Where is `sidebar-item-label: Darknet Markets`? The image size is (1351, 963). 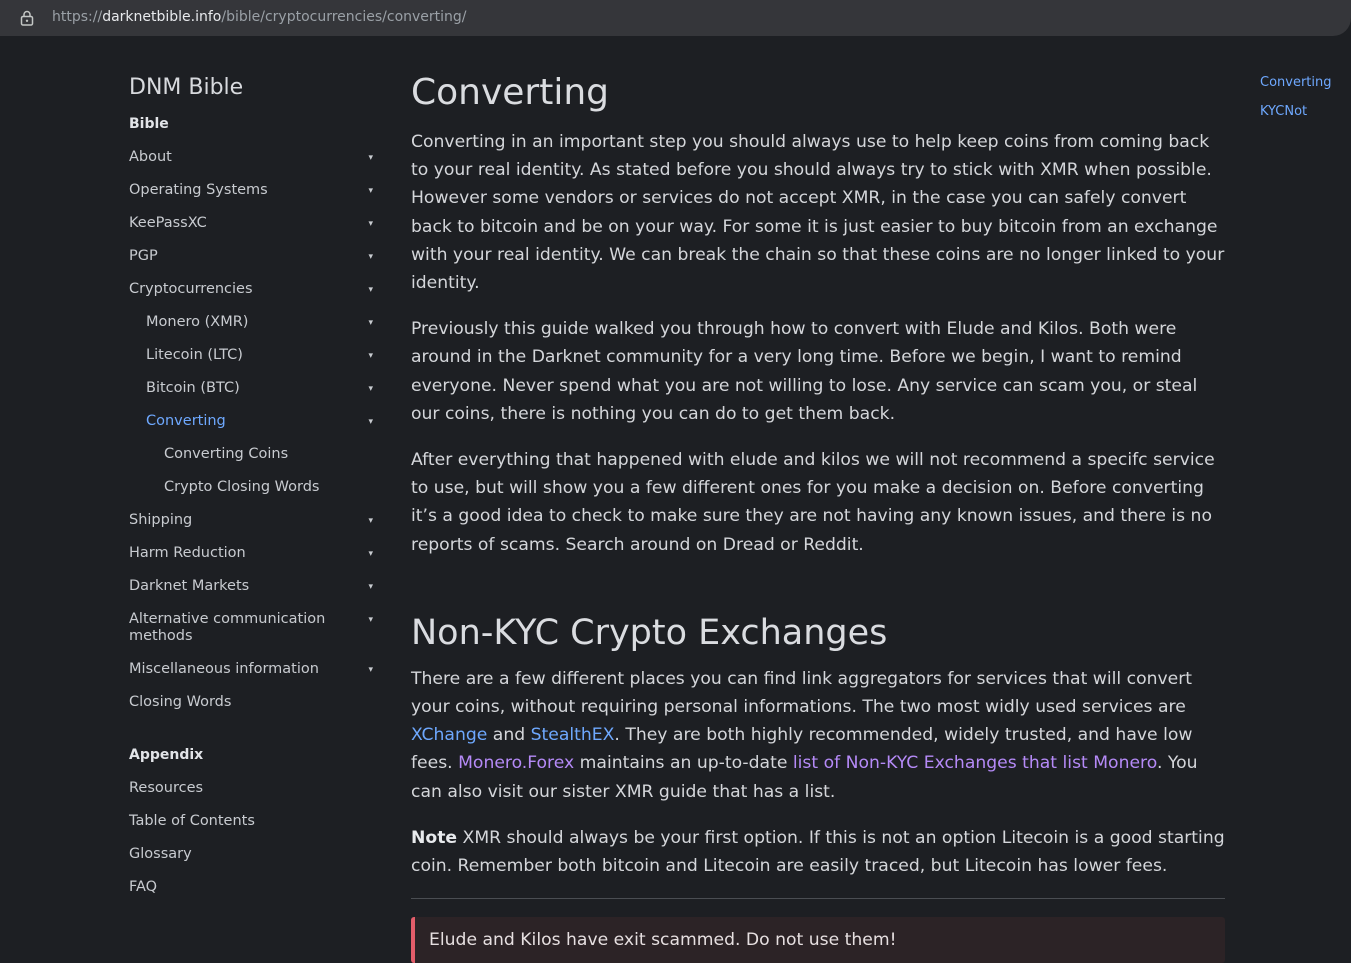 sidebar-item-label: Darknet Markets is located at coordinates (189, 586).